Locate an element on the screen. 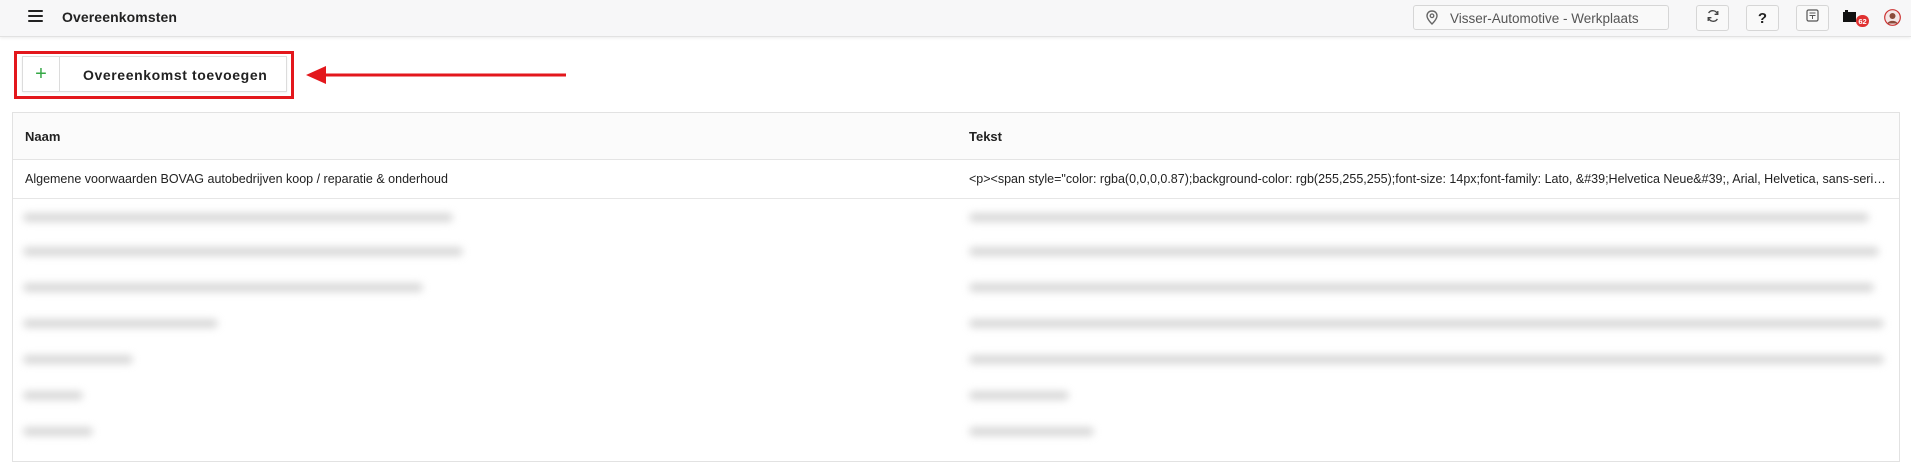  refresh-icon is located at coordinates (1713, 18).